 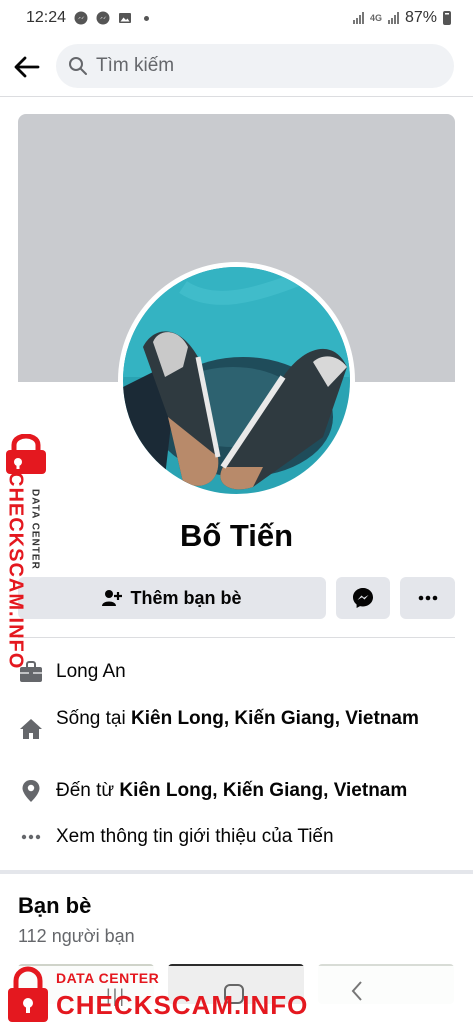 I want to click on profile-picture, so click(x=236, y=380).